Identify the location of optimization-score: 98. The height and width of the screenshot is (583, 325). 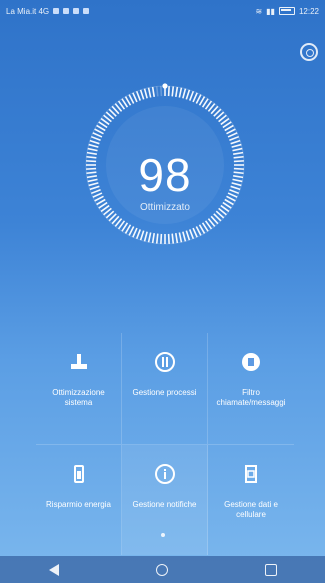
(165, 175).